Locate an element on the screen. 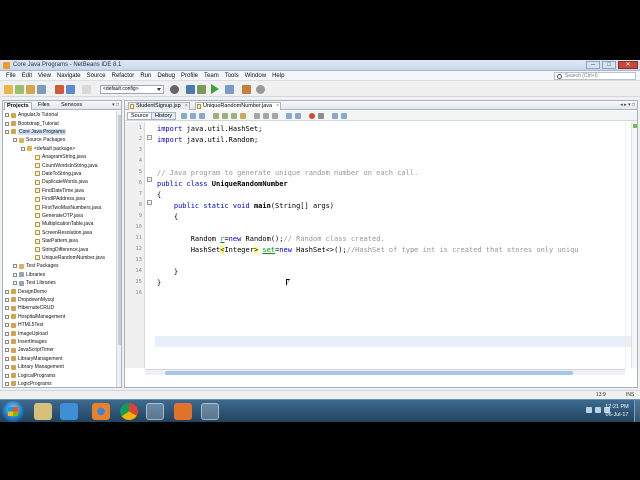  tree-scrollbar is located at coordinates (118, 249).